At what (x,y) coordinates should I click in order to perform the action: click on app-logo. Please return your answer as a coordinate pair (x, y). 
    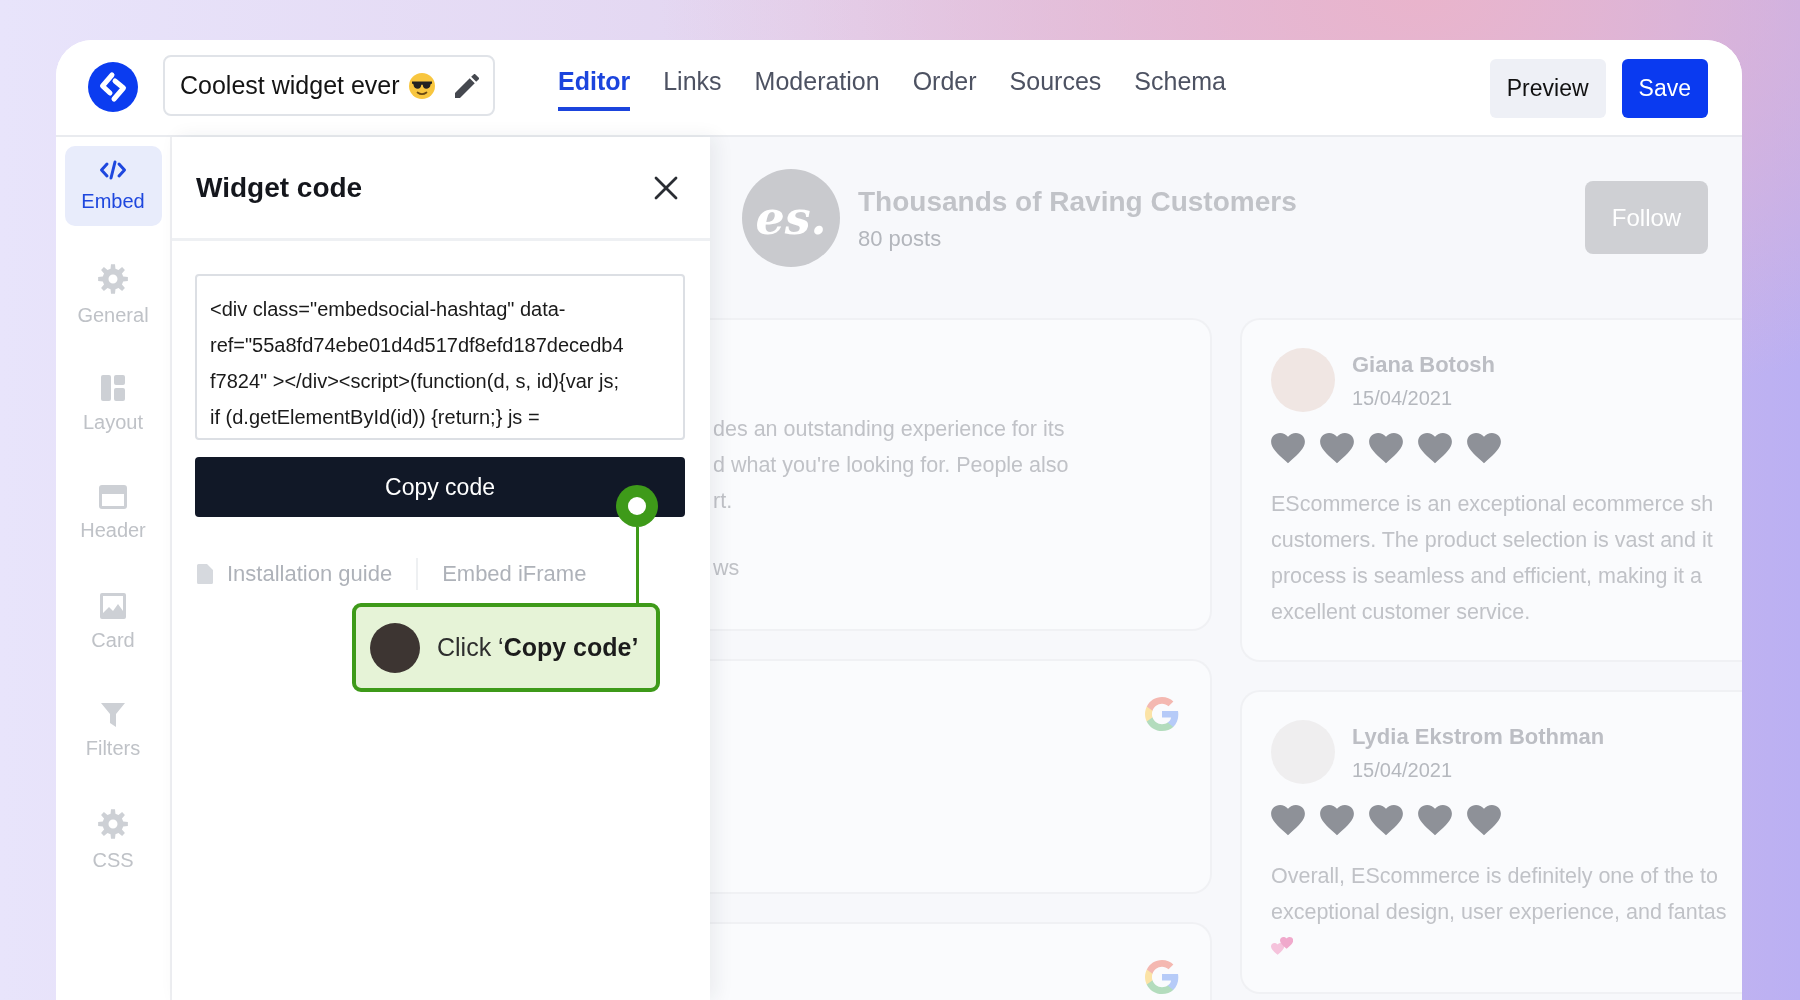
    Looking at the image, I should click on (113, 87).